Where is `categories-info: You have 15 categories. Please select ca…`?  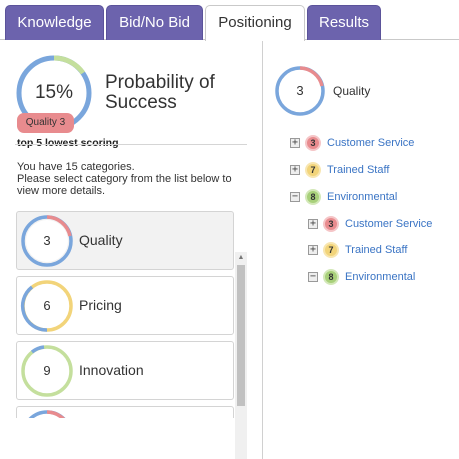
categories-info: You have 15 categories. Please select ca… is located at coordinates (124, 179).